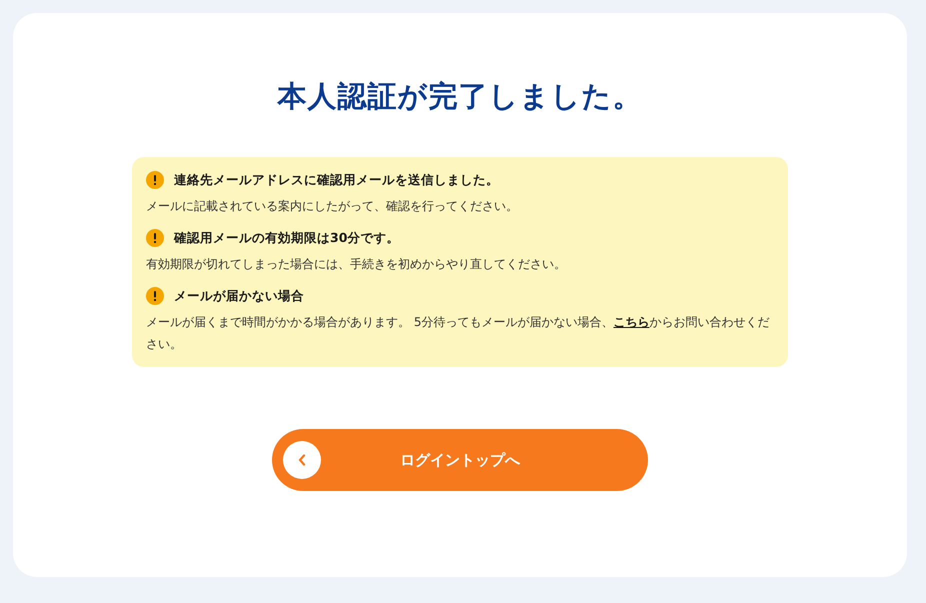 Image resolution: width=926 pixels, height=603 pixels. Describe the element at coordinates (239, 296) in the screenshot. I see `notice-heading: メールが届かない場合` at that location.